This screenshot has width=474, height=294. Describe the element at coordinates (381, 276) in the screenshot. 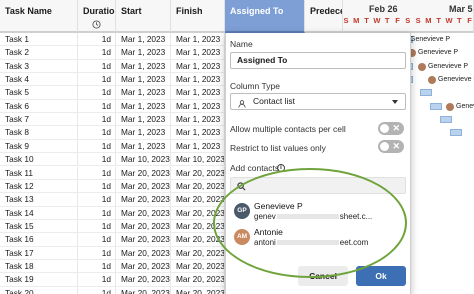

I see `ok-button: Ok` at that location.